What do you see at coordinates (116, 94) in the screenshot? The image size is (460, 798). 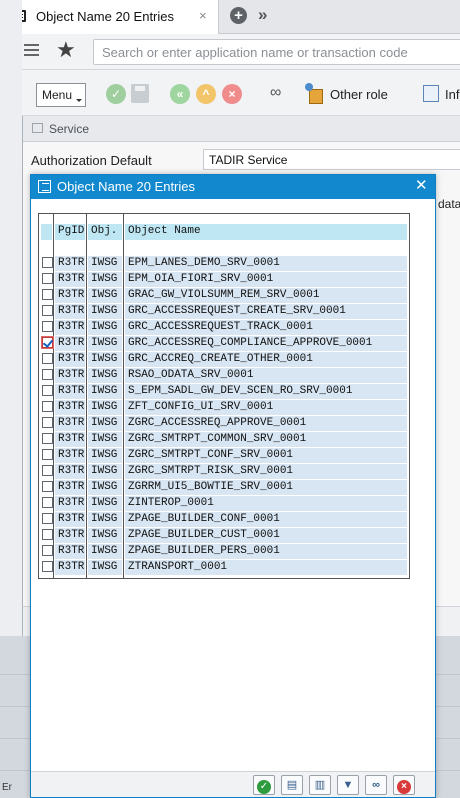 I see `enter-check-icon: ✓` at bounding box center [116, 94].